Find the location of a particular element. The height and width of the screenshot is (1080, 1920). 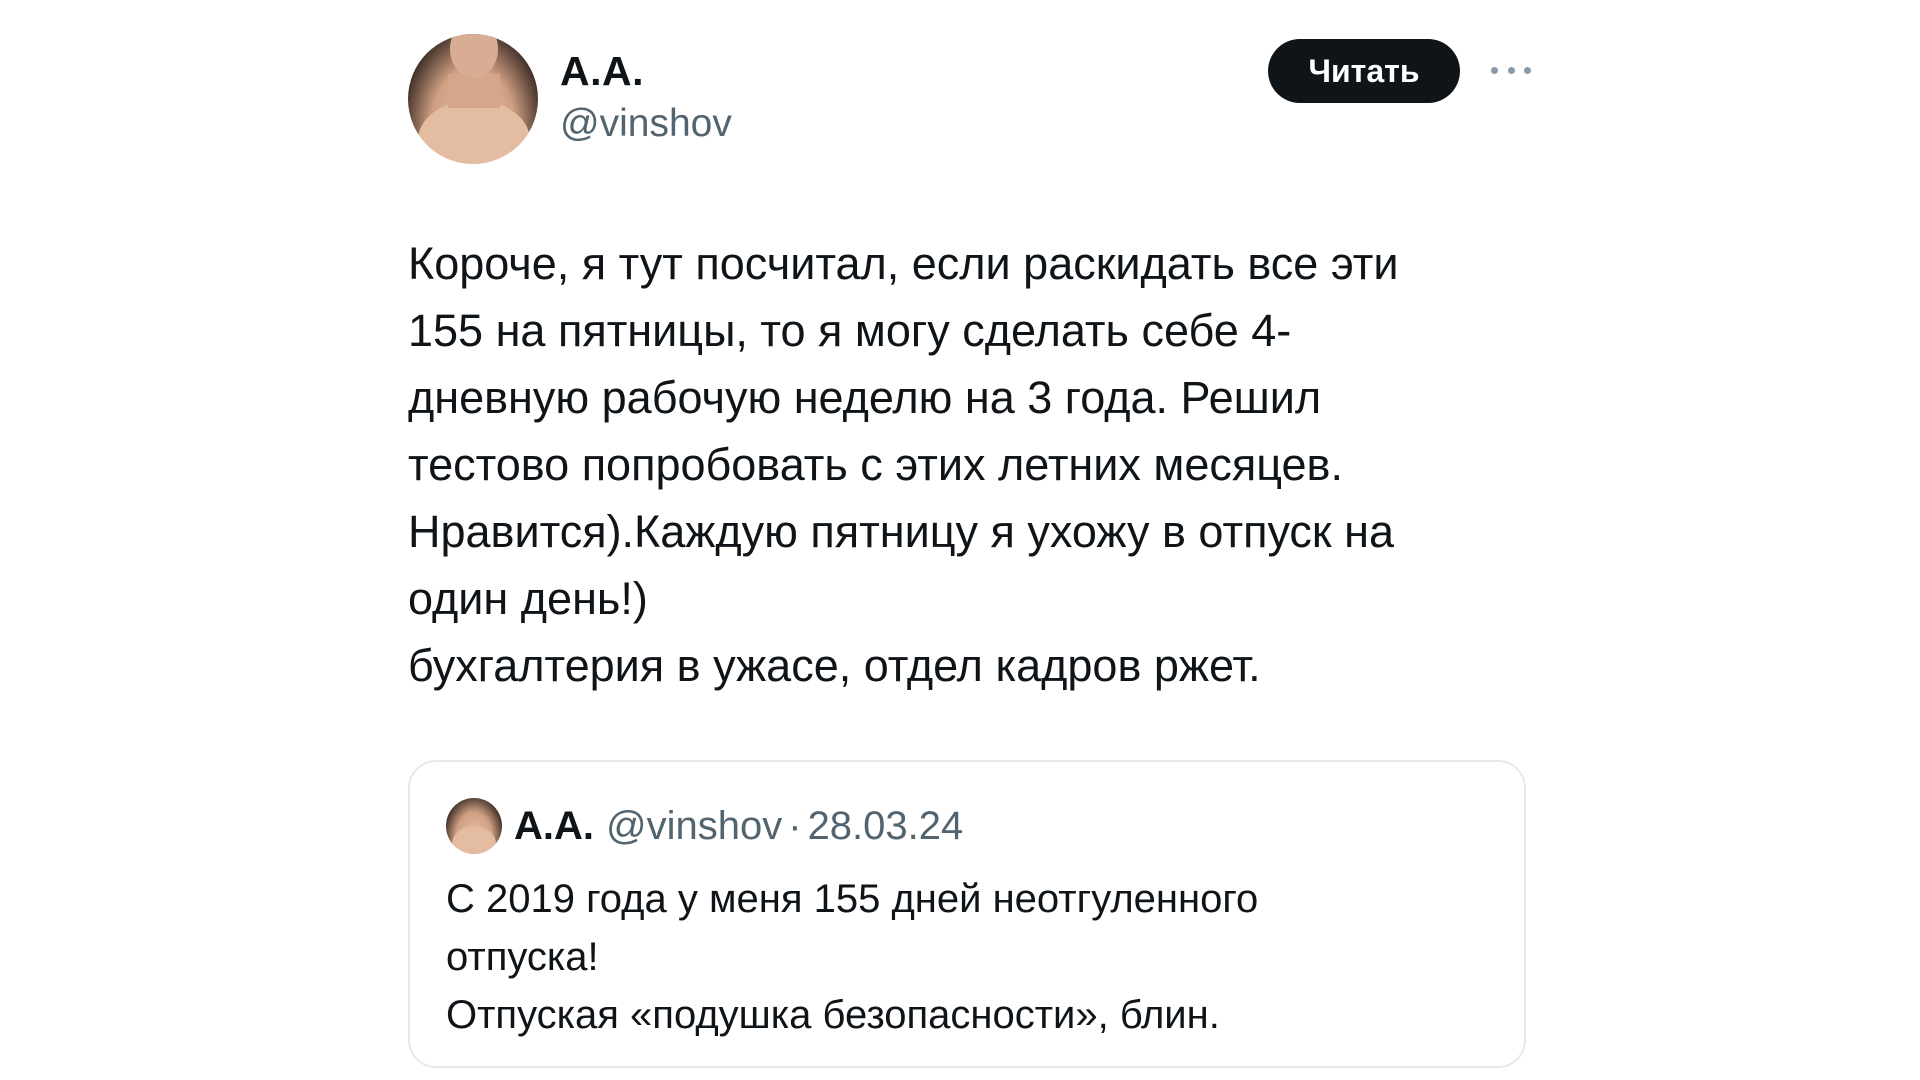

quoted-avatar is located at coordinates (474, 826).